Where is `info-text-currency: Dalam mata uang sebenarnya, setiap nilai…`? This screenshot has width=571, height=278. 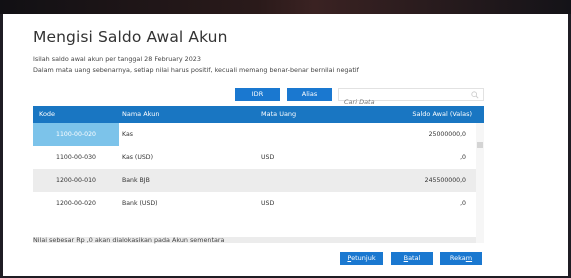
info-text-currency: Dalam mata uang sebenarnya, setiap nilai… is located at coordinates (196, 70).